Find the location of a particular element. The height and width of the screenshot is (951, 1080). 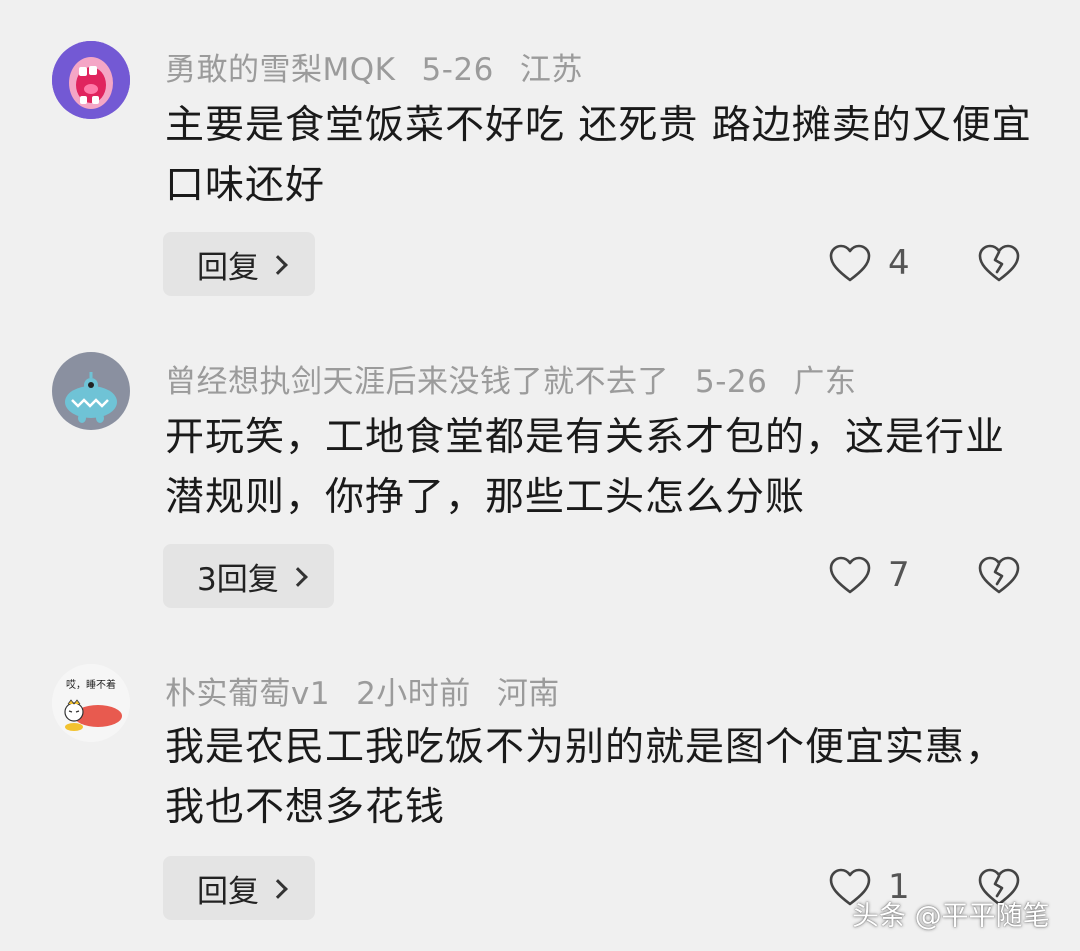

username: 朴实葡萄v1 is located at coordinates (247, 694).